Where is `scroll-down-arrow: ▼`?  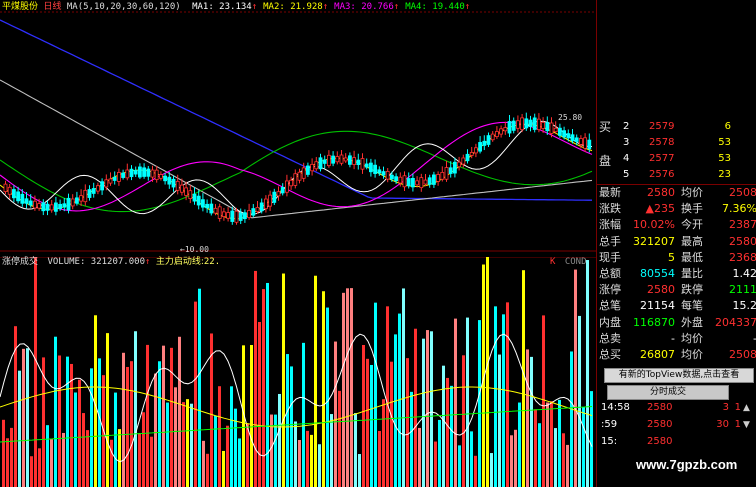 scroll-down-arrow: ▼ is located at coordinates (746, 425).